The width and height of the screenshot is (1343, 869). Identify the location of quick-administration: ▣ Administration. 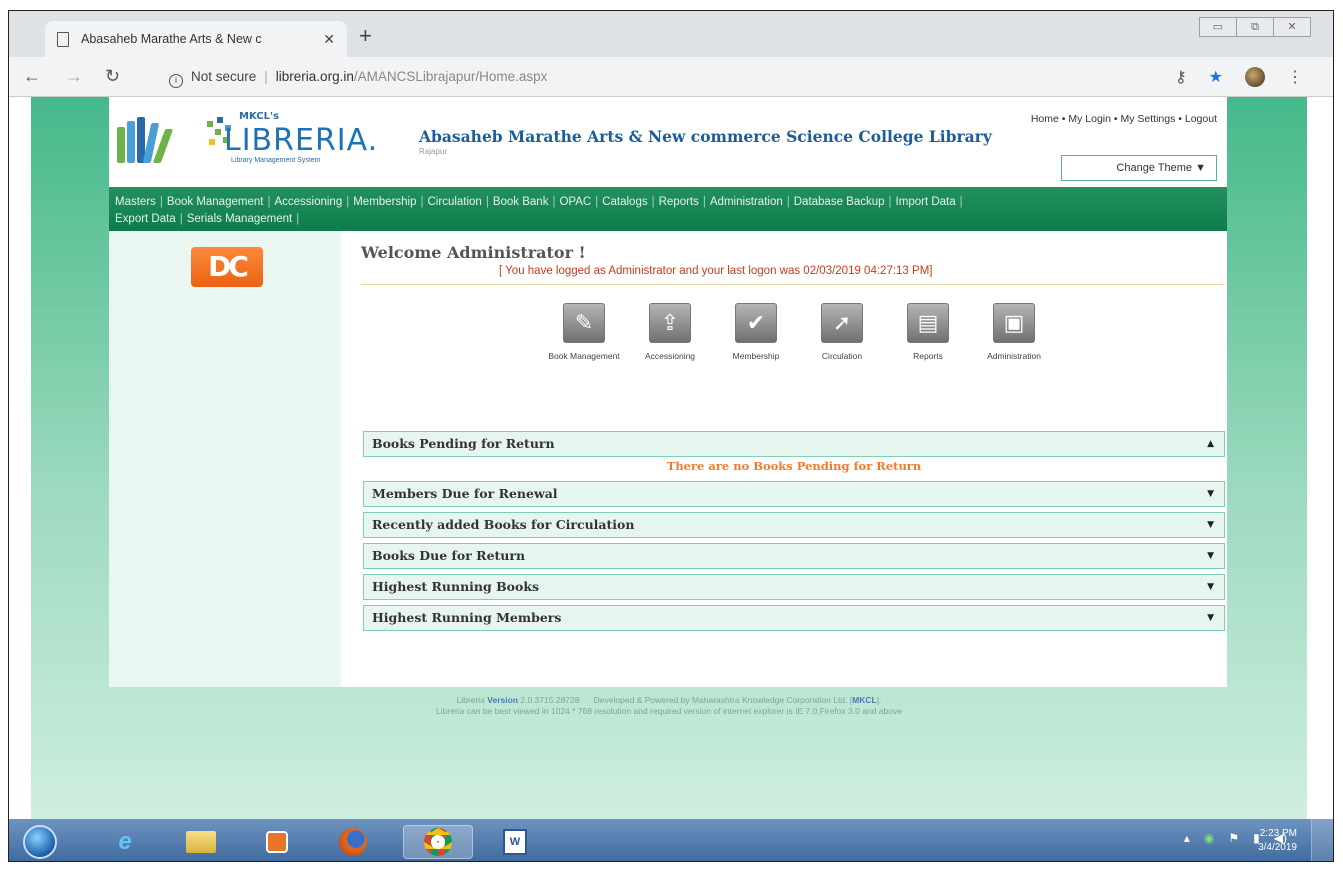
(1014, 332).